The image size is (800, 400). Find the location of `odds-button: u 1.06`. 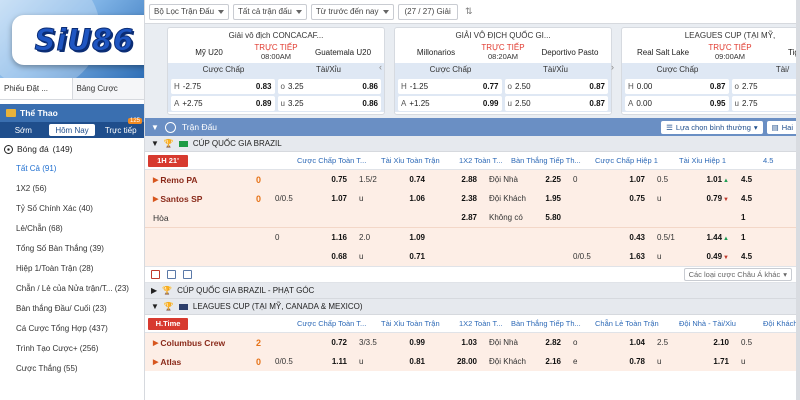

odds-button: u 1.06 is located at coordinates (392, 198).